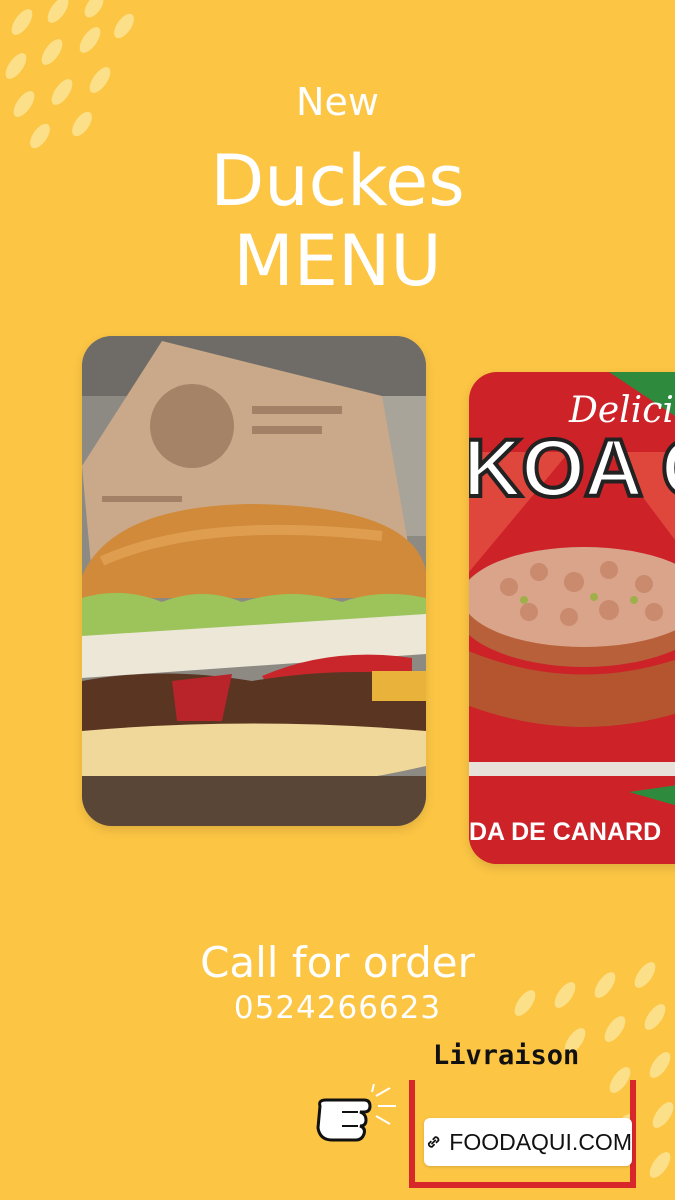 This screenshot has width=675, height=1200. Describe the element at coordinates (572, 618) in the screenshot. I see `dish-promo-card: Delici KOA CA DA DE CANARD` at that location.